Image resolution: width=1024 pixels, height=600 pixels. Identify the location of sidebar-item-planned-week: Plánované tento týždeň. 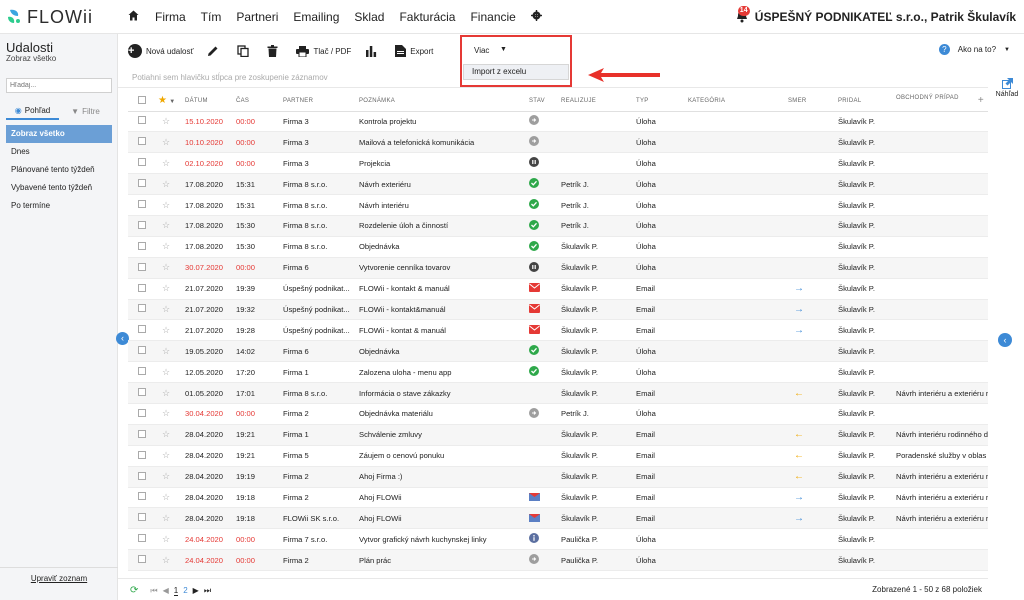
(59, 170).